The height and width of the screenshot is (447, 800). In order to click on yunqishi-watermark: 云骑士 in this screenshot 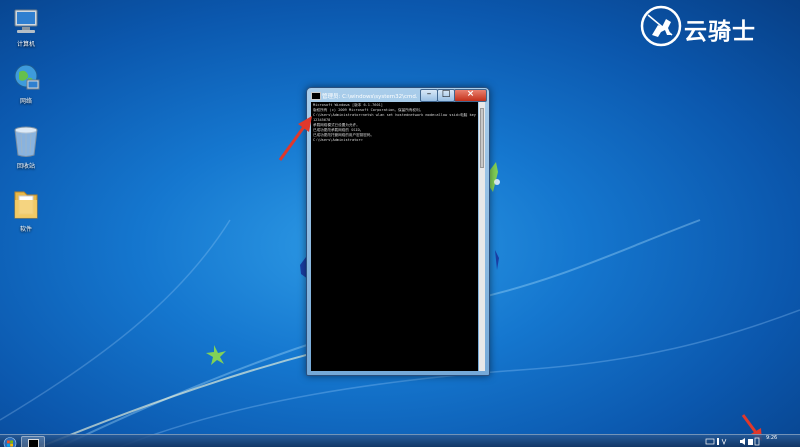, I will do `click(715, 26)`.